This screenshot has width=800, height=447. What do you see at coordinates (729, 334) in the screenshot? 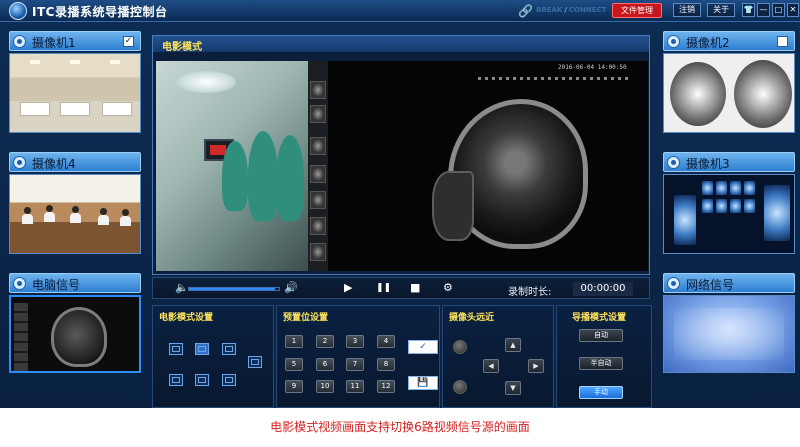
I see `network-signal-preview` at bounding box center [729, 334].